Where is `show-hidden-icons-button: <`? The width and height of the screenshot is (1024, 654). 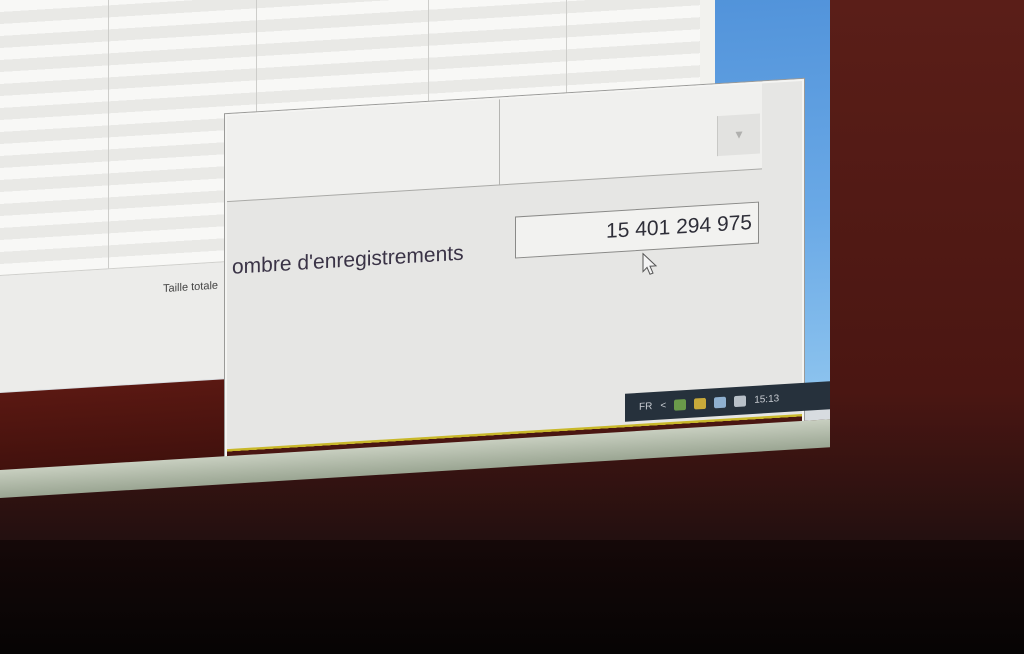
show-hidden-icons-button: < is located at coordinates (663, 405).